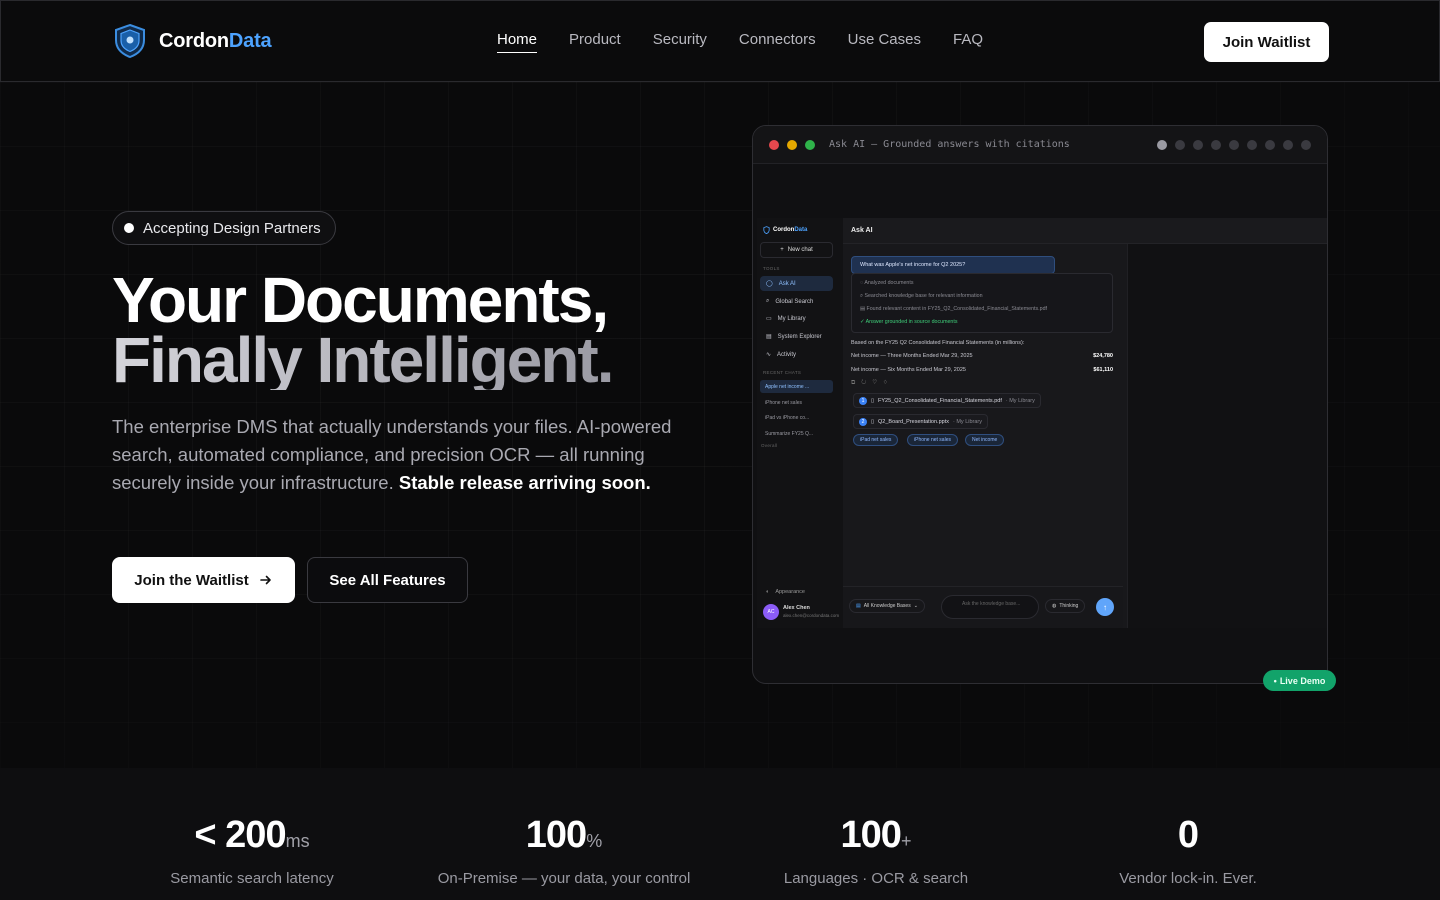 This screenshot has width=1440, height=900. Describe the element at coordinates (777, 42) in the screenshot. I see `nav-connectors: Connectors` at that location.